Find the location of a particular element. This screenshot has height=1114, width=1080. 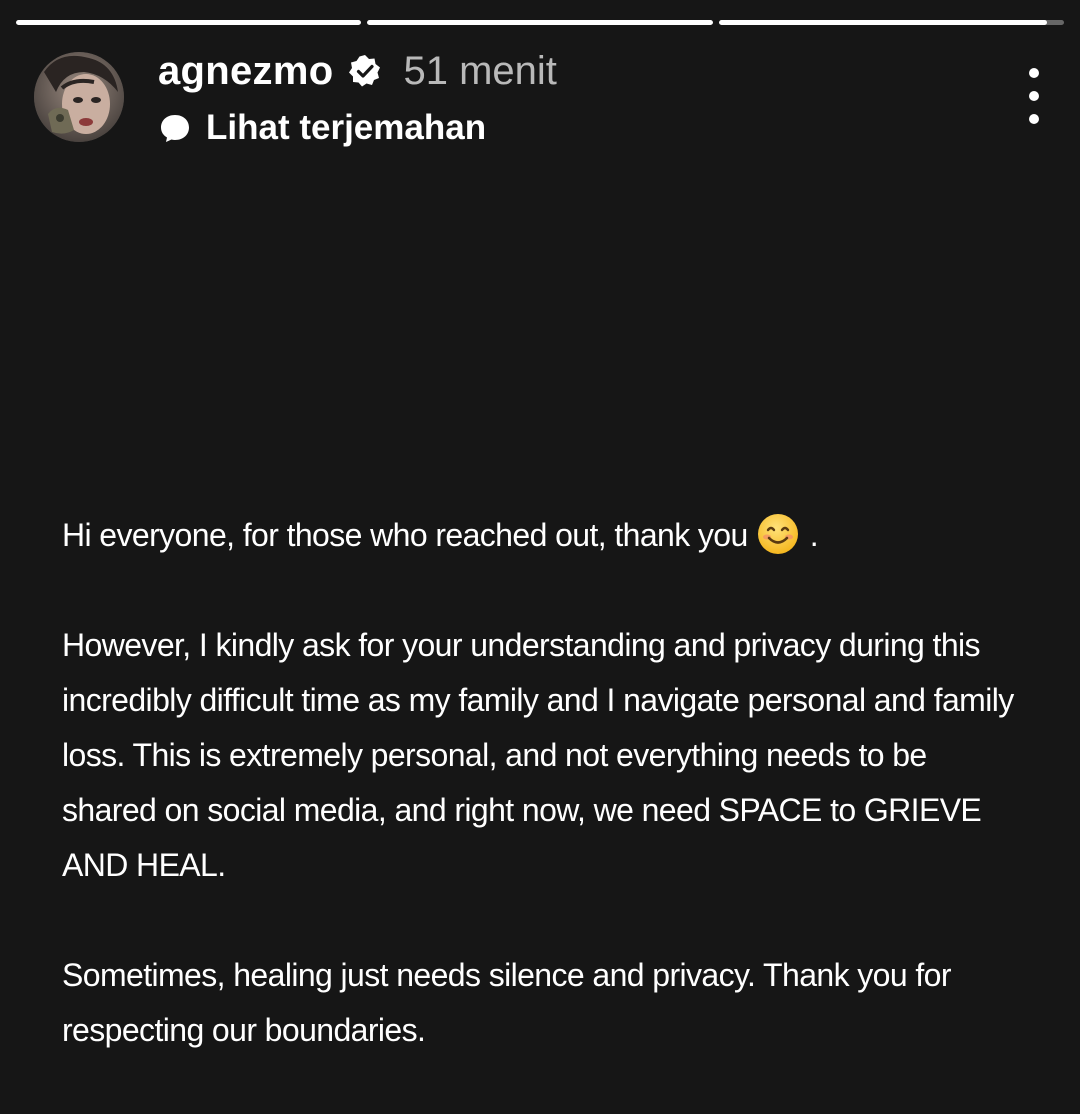

verified-badge-icon is located at coordinates (365, 71).